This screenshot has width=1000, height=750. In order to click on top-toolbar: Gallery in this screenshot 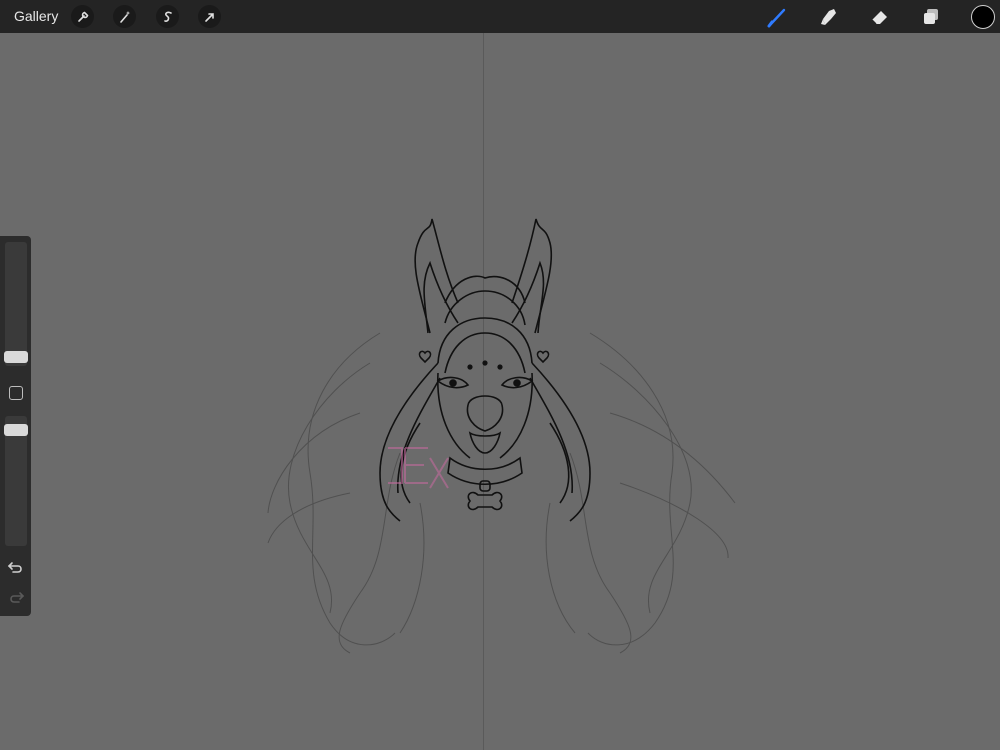, I will do `click(500, 16)`.